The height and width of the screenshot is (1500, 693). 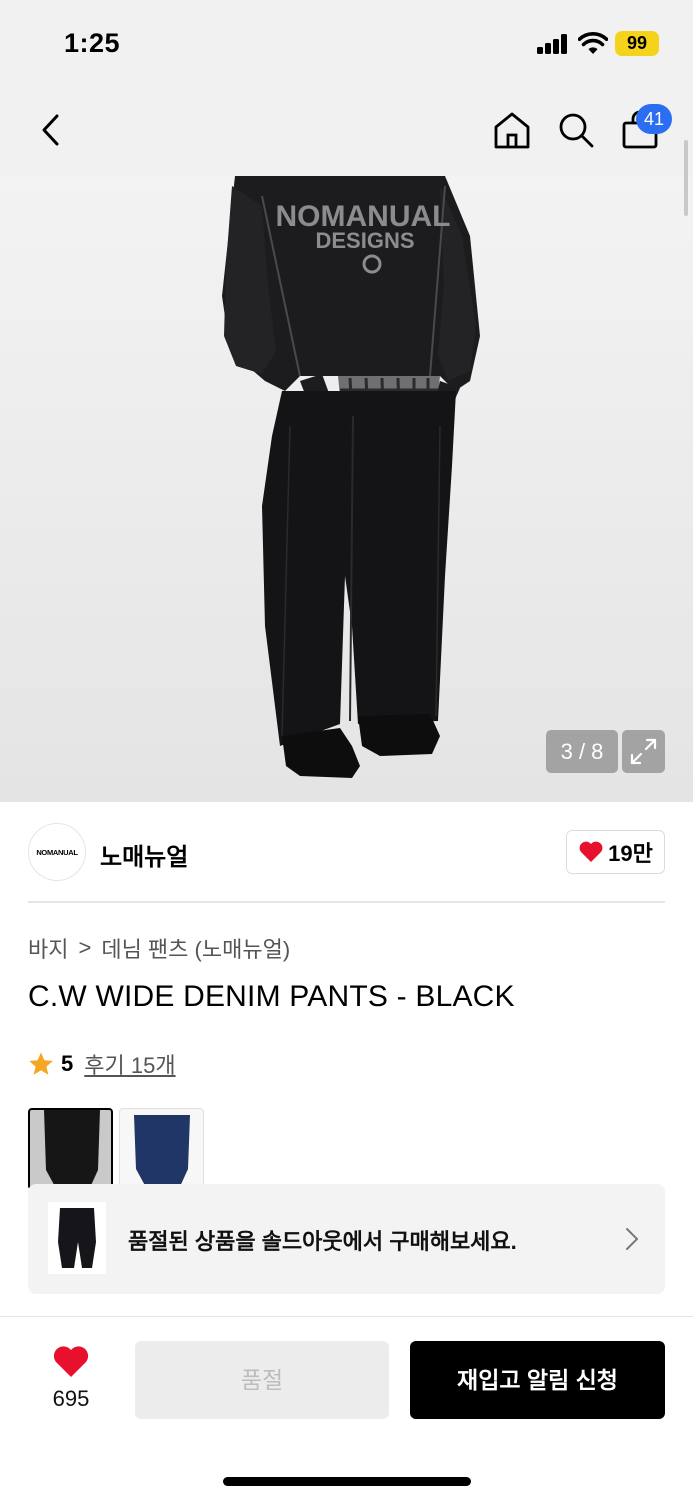 What do you see at coordinates (71, 1398) in the screenshot?
I see `like-count: 695` at bounding box center [71, 1398].